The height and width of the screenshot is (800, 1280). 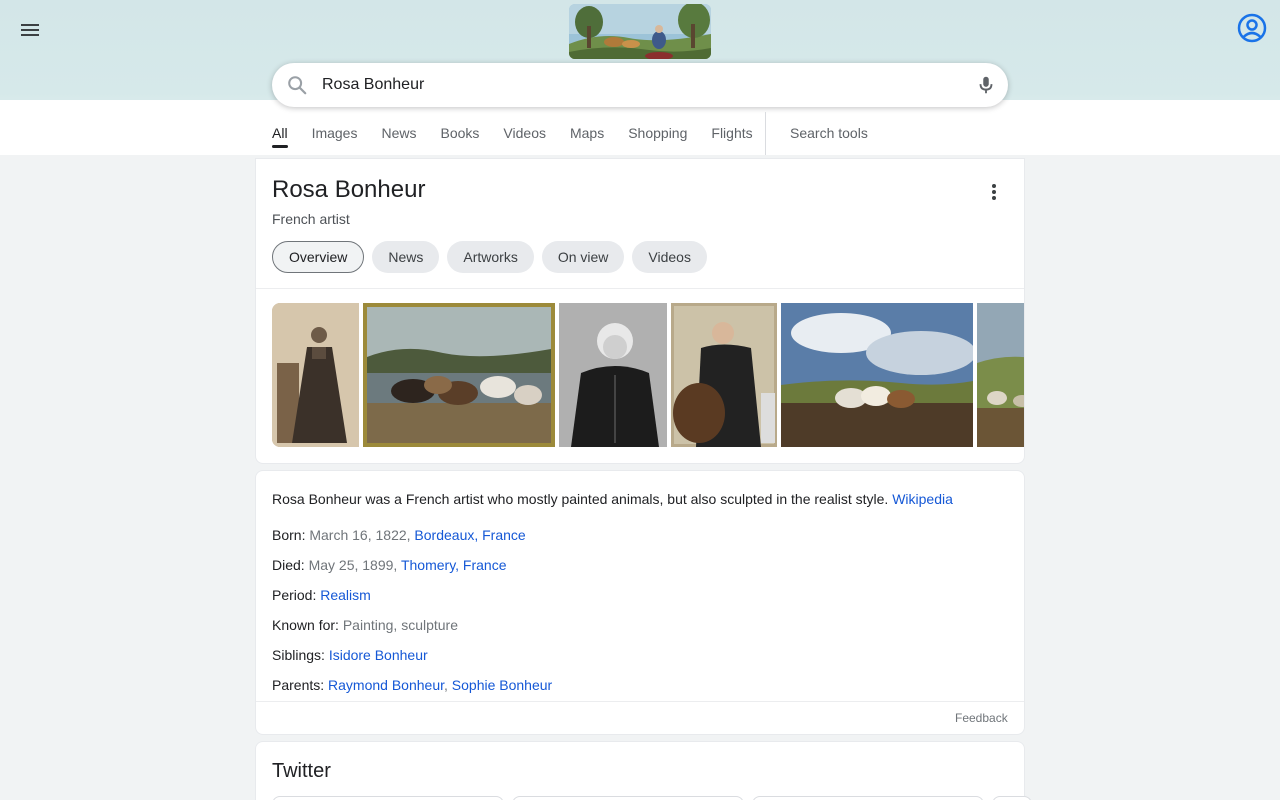 I want to click on fact-known-for: Known for: Painting, sculpture, so click(x=365, y=625).